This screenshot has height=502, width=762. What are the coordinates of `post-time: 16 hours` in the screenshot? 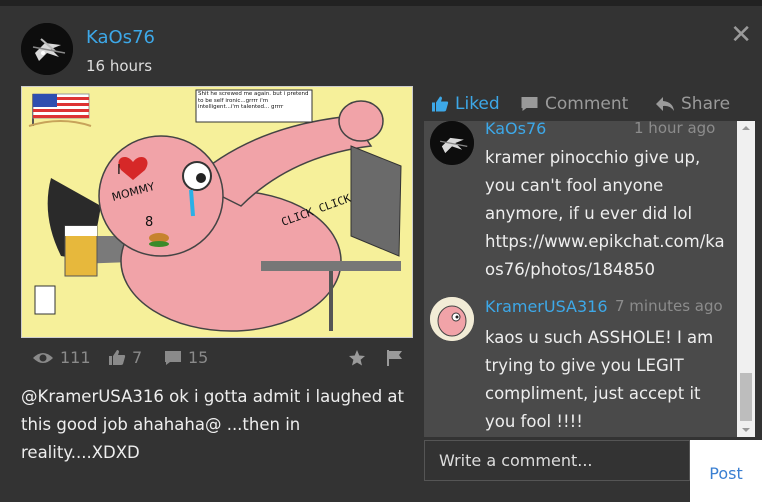 It's located at (119, 66).